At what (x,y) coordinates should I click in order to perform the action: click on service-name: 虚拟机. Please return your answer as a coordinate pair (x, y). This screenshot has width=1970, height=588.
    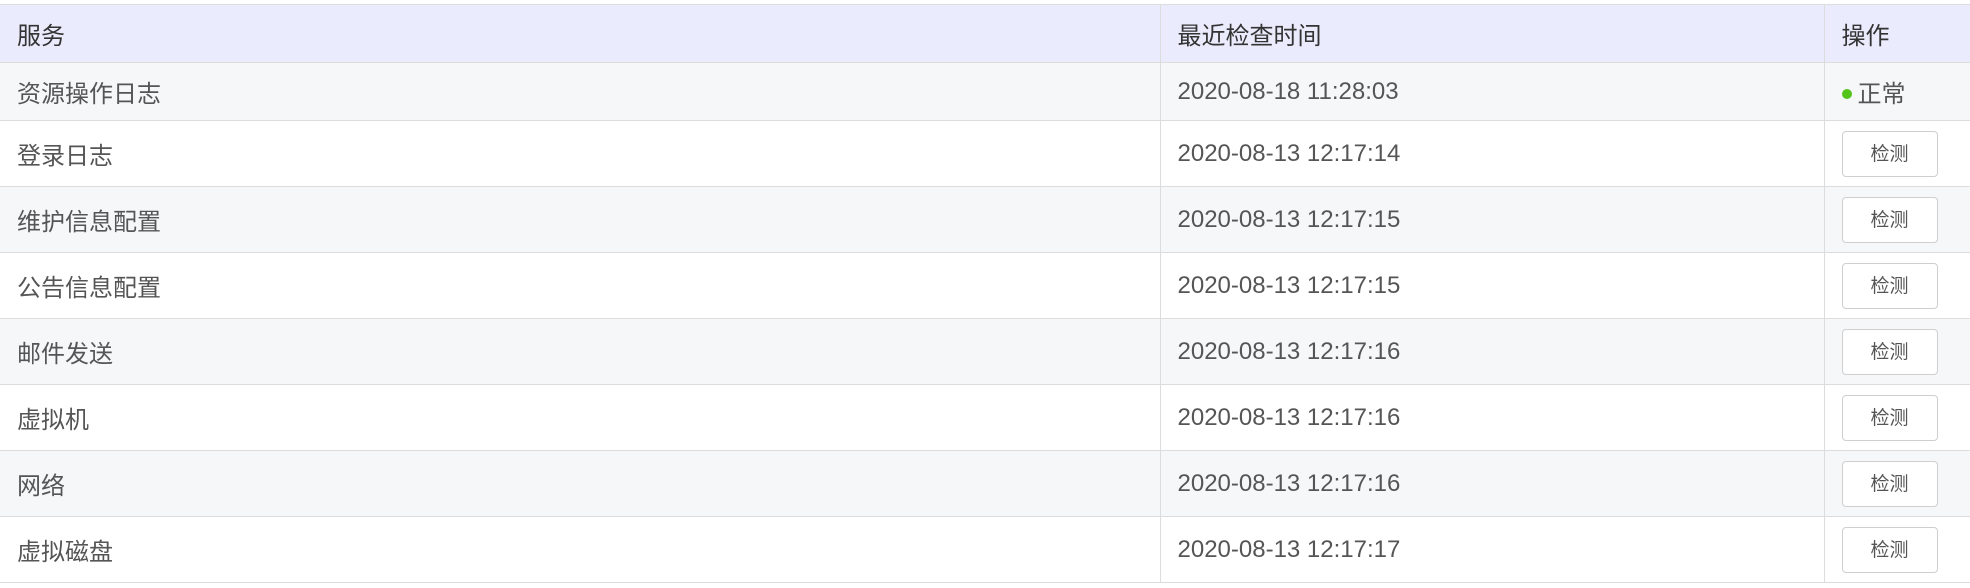
    Looking at the image, I should click on (580, 417).